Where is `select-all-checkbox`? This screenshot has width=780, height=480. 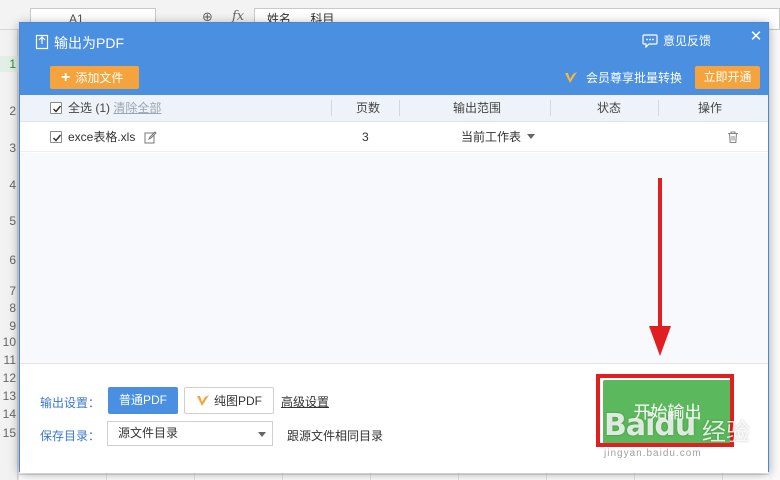 select-all-checkbox is located at coordinates (56, 108).